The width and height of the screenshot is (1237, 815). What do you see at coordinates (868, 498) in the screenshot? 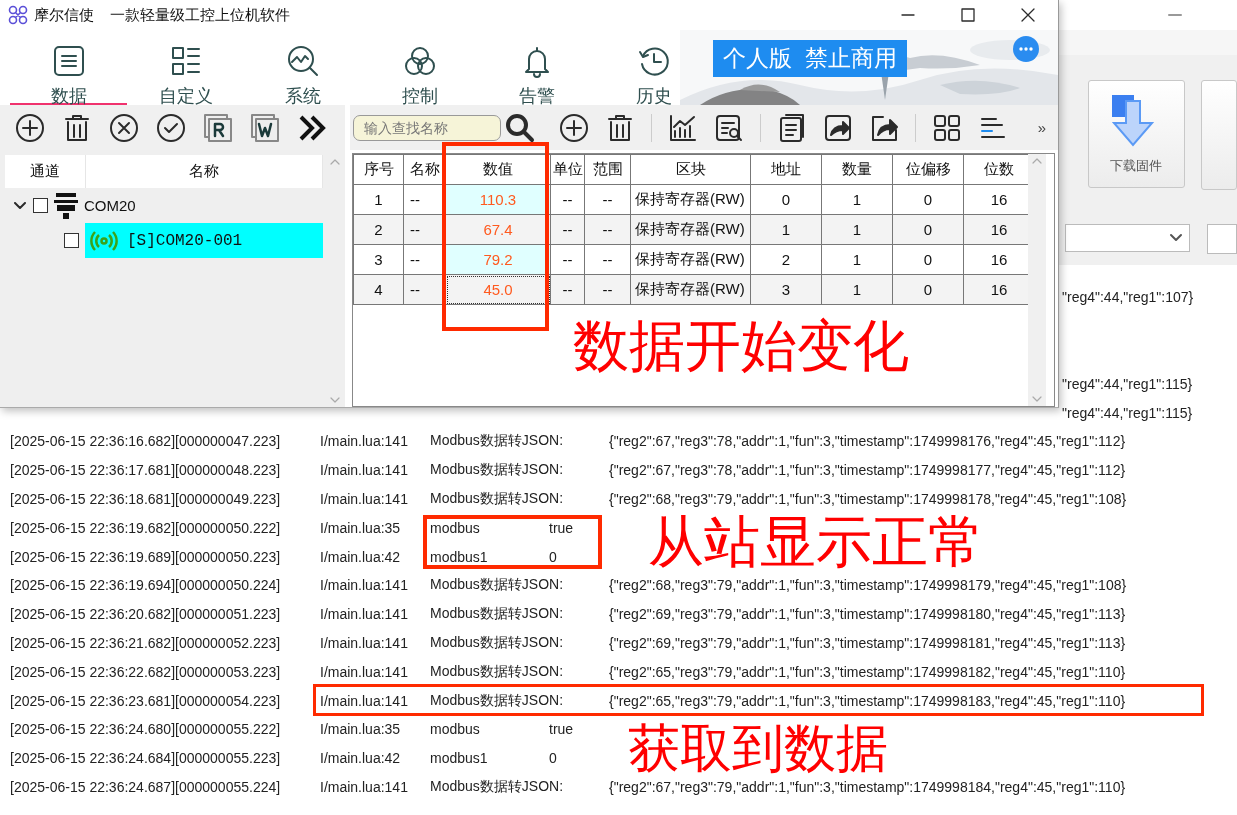
I see `log-json: {"reg2":68,"reg3":79,"addr":1,"fun":3,"timestamp":1749998178,"reg4":45,"reg1":108}` at bounding box center [868, 498].